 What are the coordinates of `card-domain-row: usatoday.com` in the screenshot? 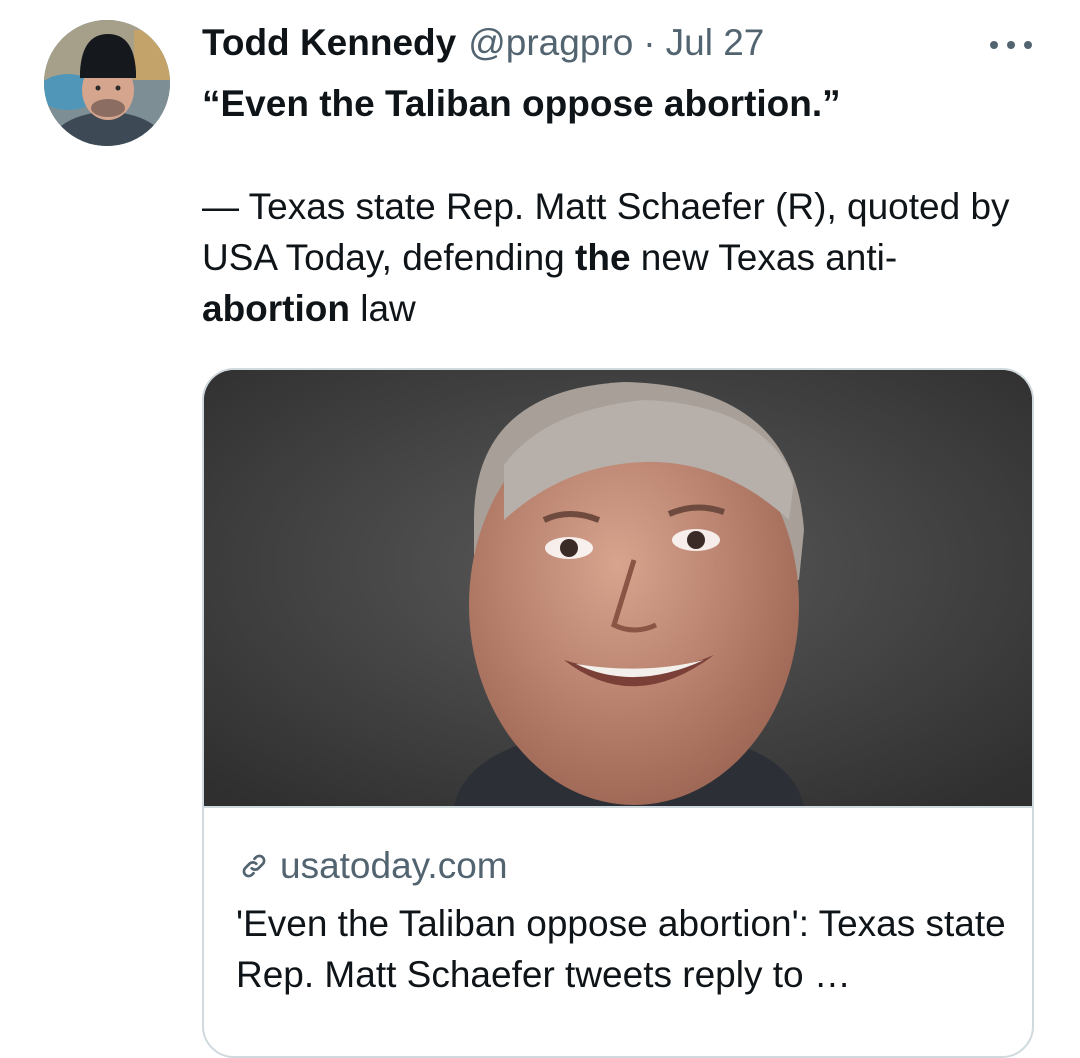 It's located at (626, 866).